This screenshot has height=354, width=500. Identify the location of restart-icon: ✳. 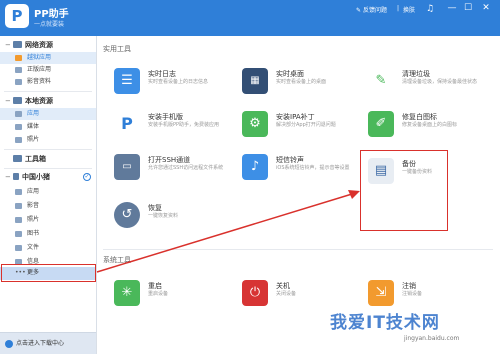
(127, 292).